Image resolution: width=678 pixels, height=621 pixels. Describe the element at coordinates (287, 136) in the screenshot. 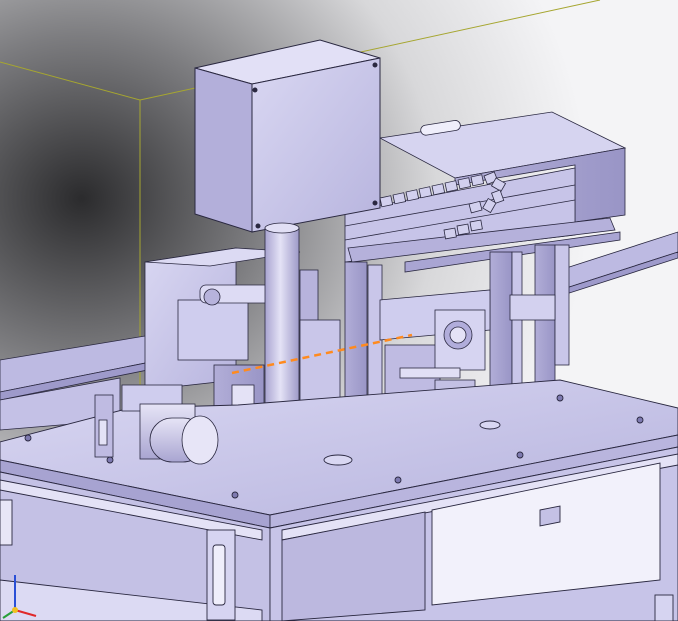

I see `control-box` at that location.